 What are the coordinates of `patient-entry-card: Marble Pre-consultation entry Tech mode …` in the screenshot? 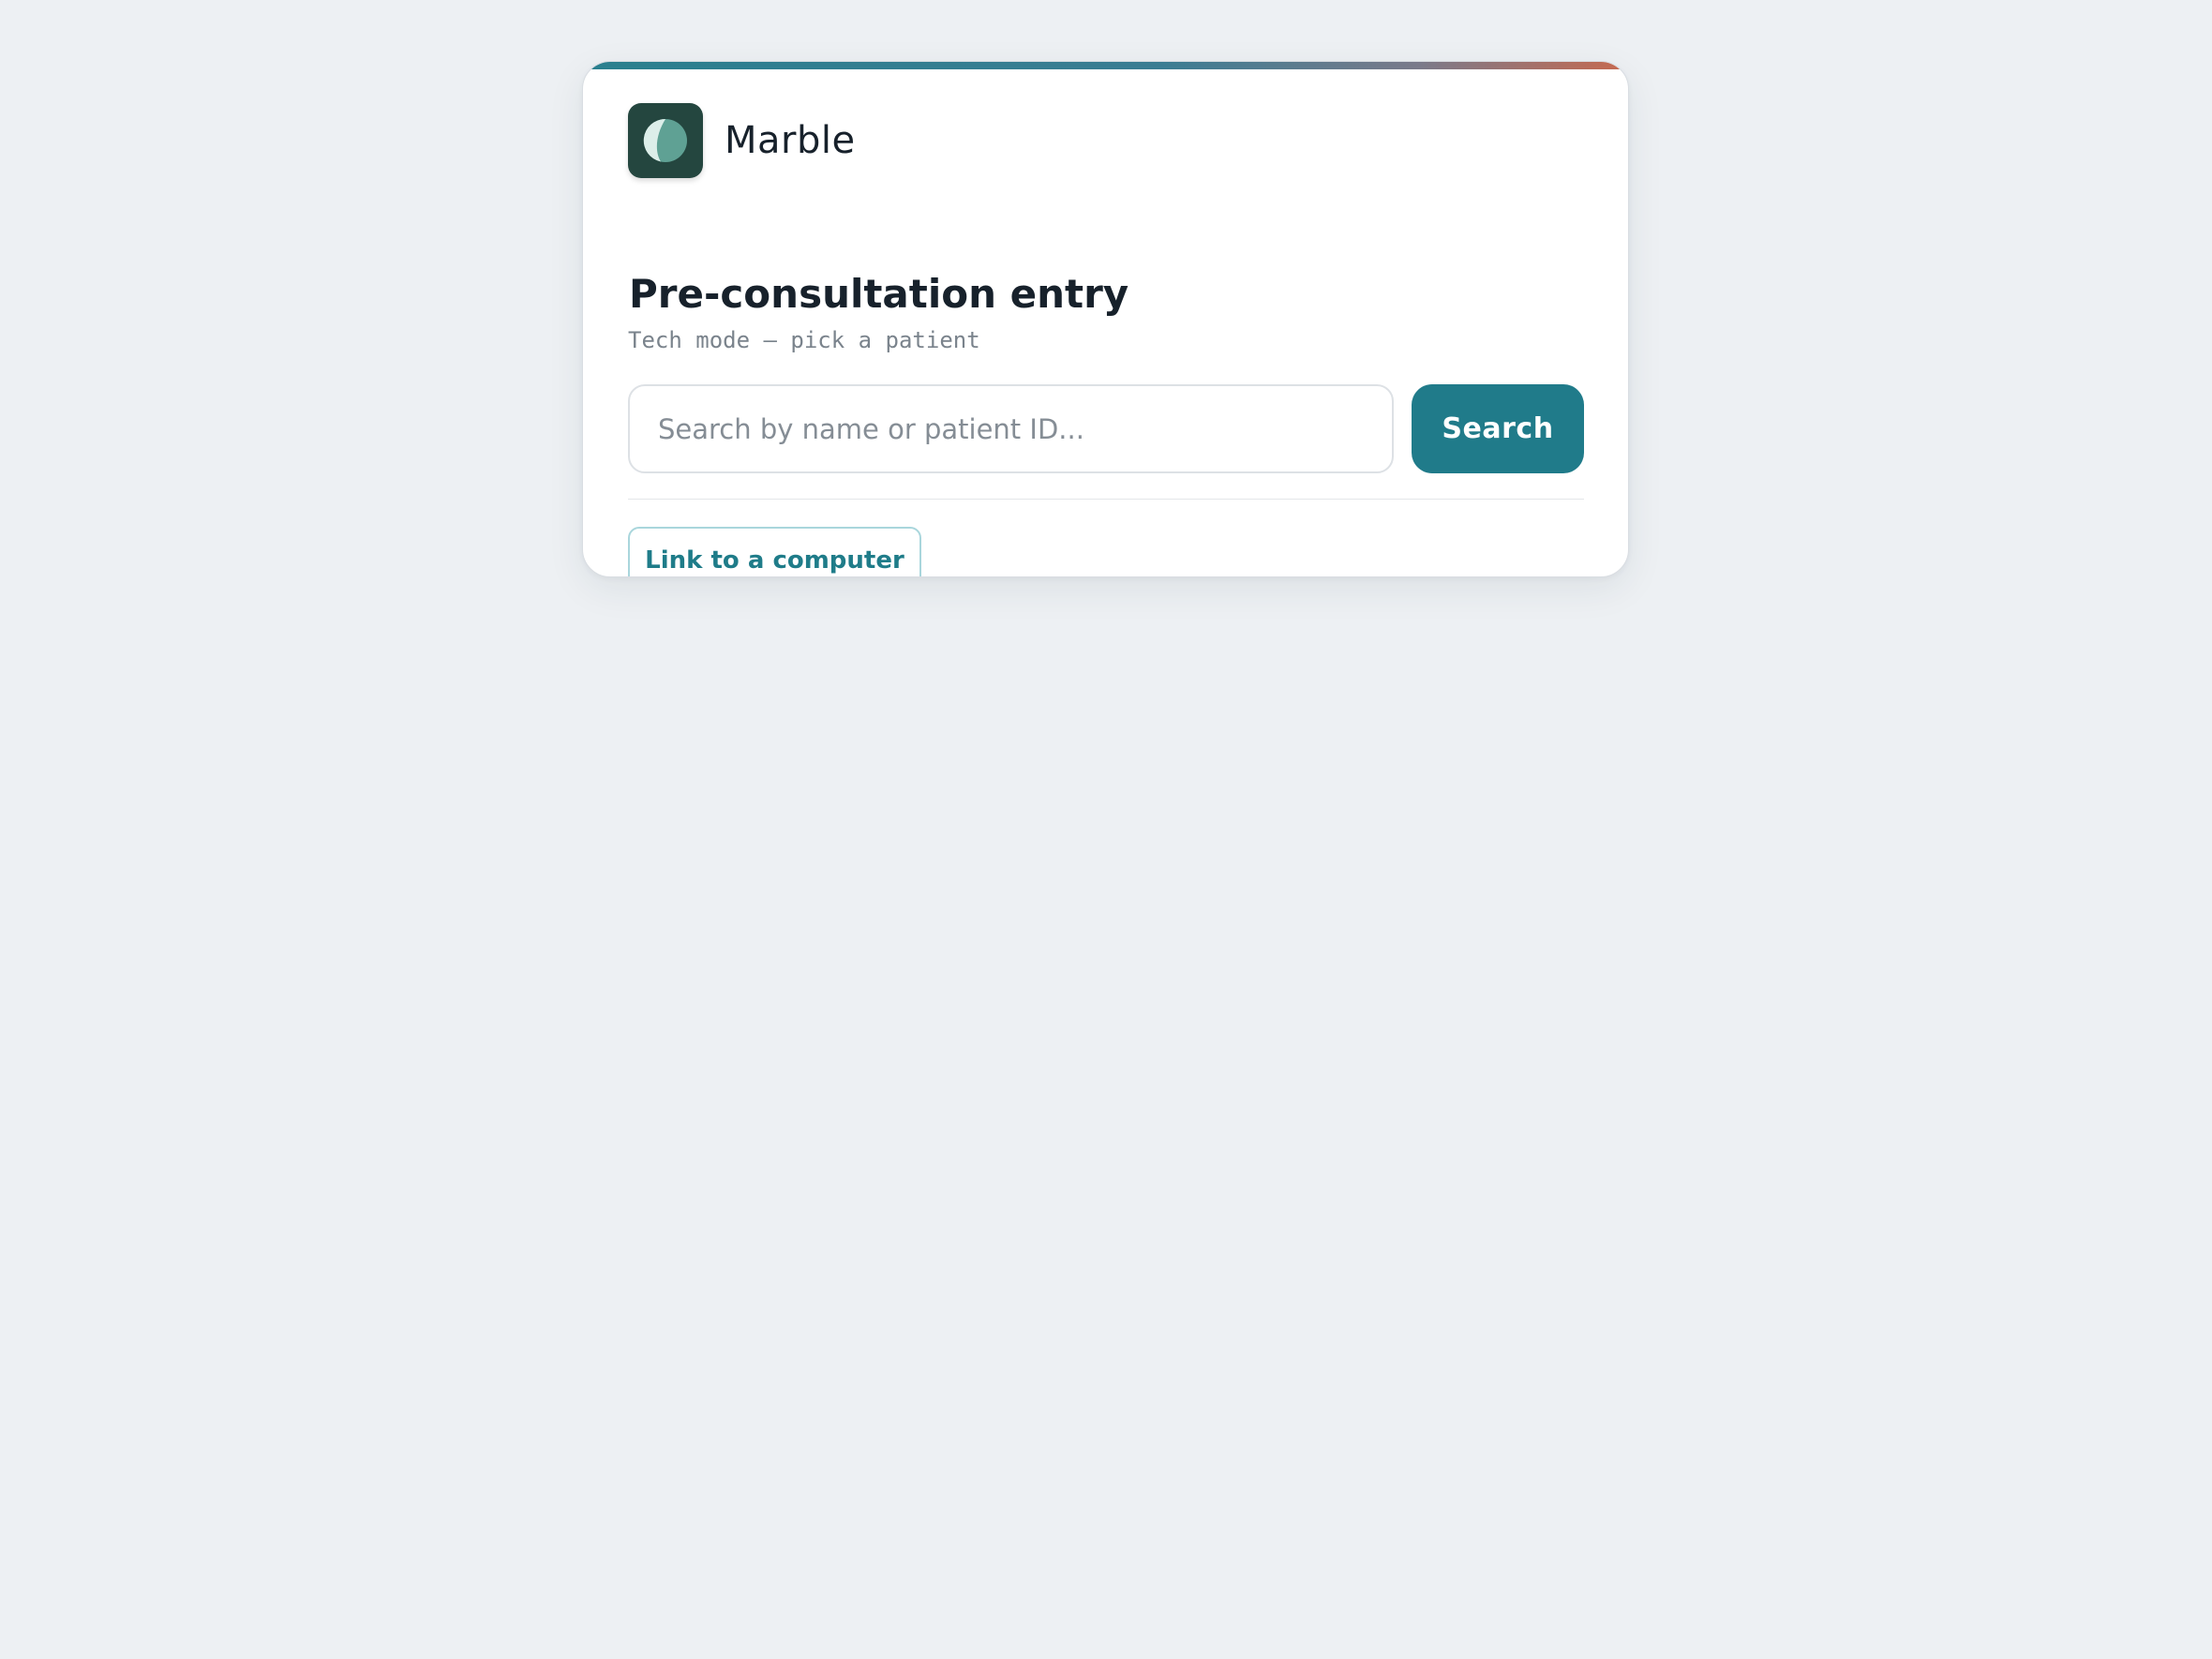 It's located at (1105, 319).